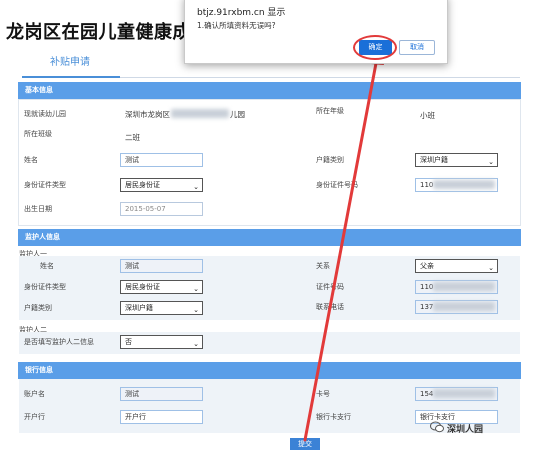 Image resolution: width=539 pixels, height=454 pixels. What do you see at coordinates (417, 47) in the screenshot?
I see `cancel-button: 取消` at bounding box center [417, 47].